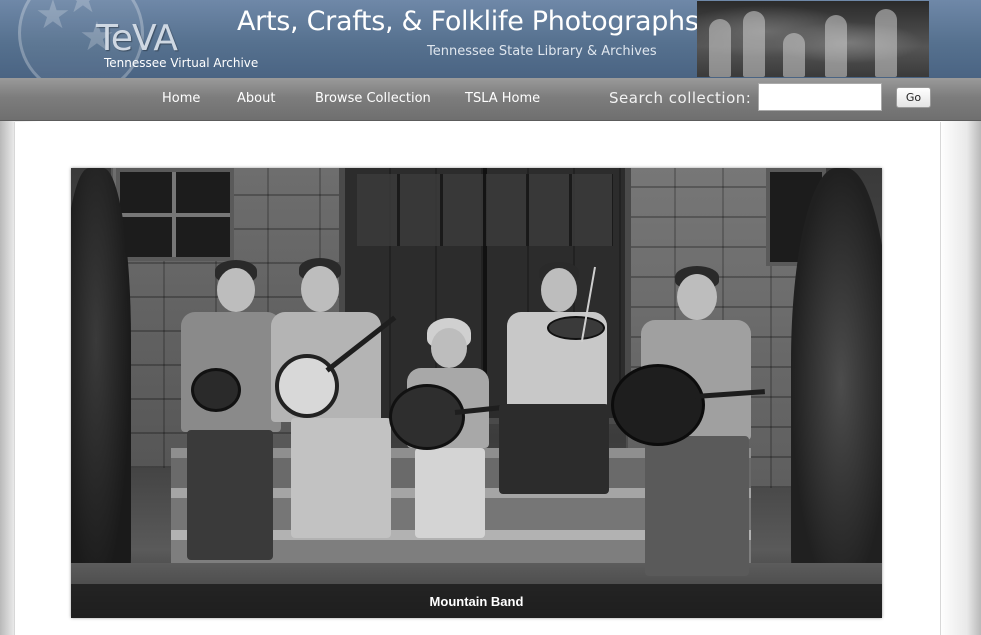 This screenshot has width=981, height=635. What do you see at coordinates (137, 38) in the screenshot?
I see `teva-logo: TeVA` at bounding box center [137, 38].